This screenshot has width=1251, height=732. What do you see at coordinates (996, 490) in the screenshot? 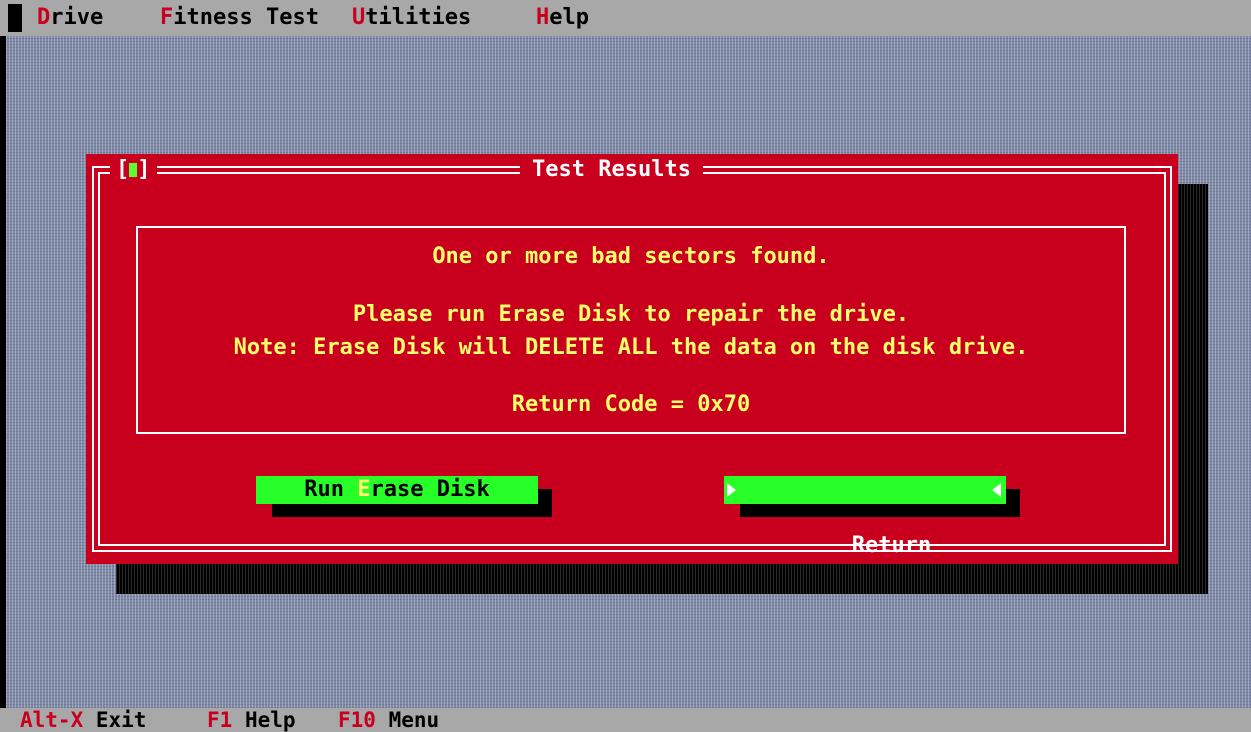
I see `selection-left-arrow-icon` at bounding box center [996, 490].